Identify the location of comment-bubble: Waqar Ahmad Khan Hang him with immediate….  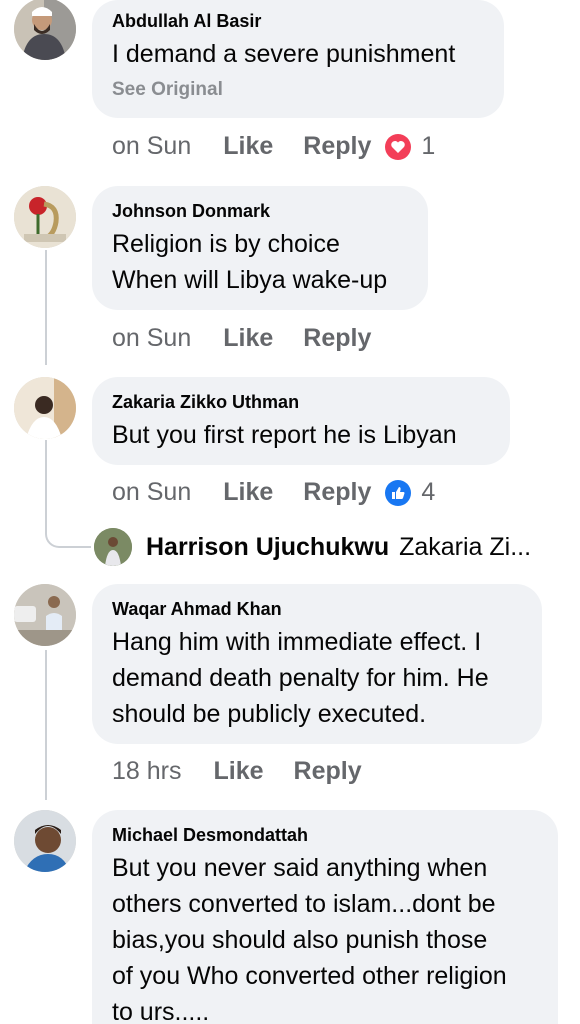
(317, 664).